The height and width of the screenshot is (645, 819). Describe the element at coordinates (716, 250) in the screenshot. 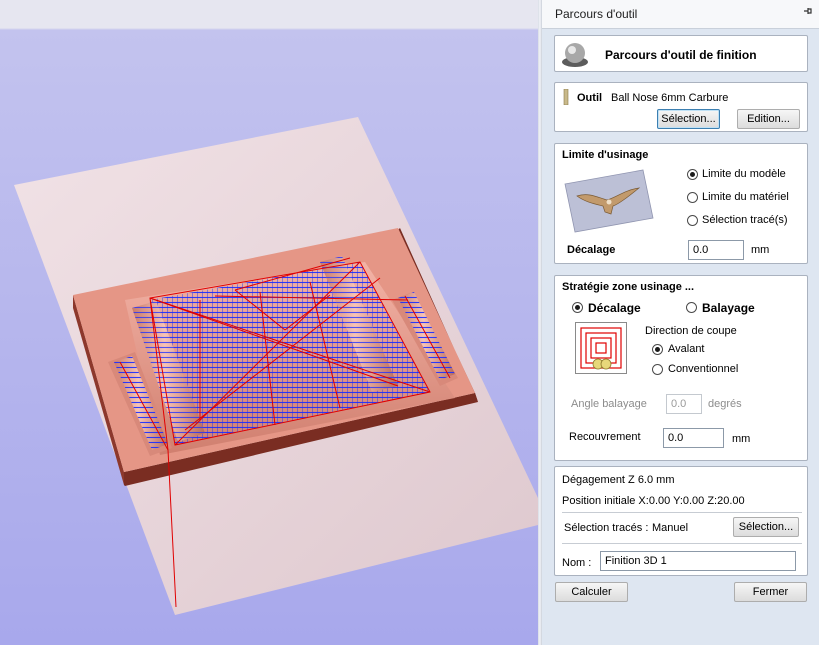

I see `offset-input: 0.0` at that location.